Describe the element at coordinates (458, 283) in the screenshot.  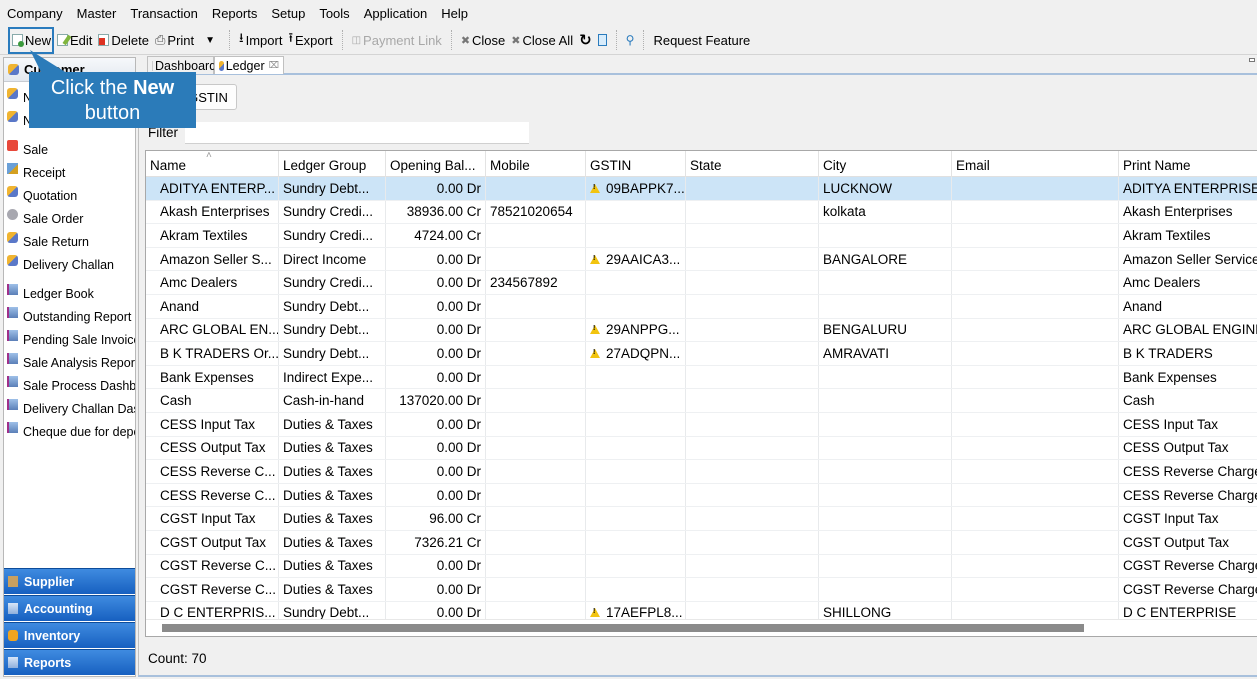
I see `cell-text: 0.00 Dr` at that location.